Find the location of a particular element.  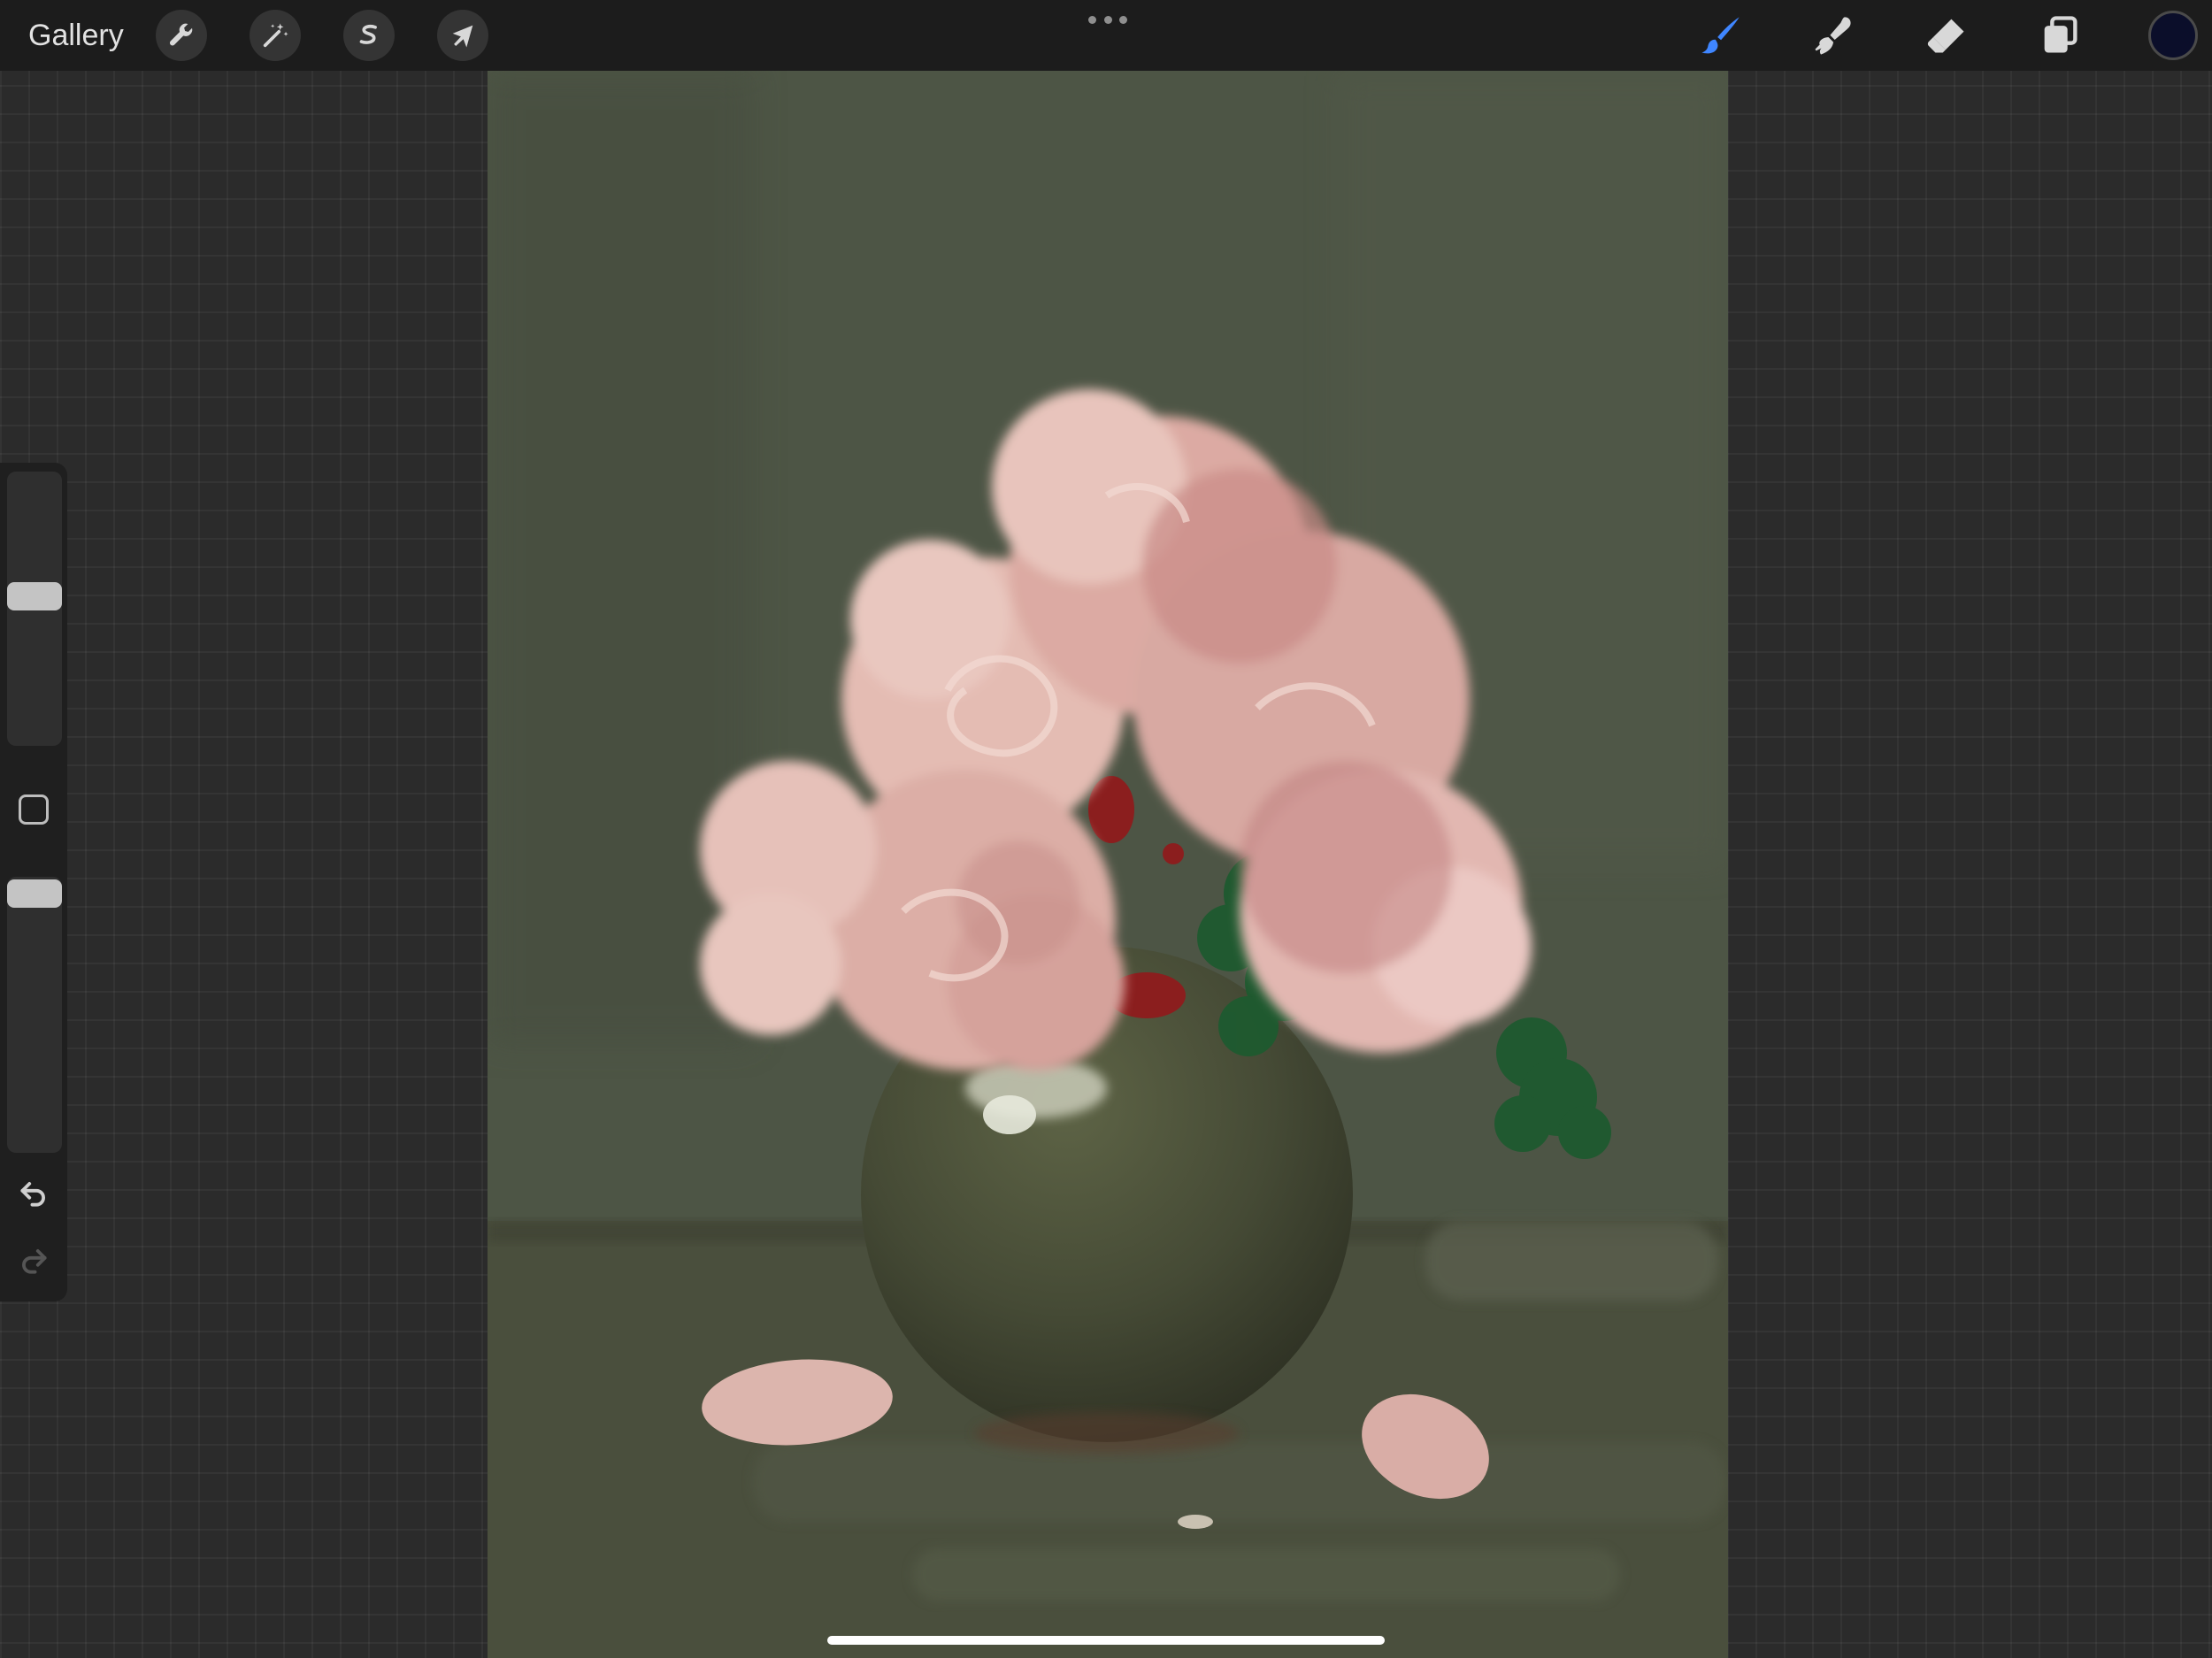

undo-button is located at coordinates (34, 1193).